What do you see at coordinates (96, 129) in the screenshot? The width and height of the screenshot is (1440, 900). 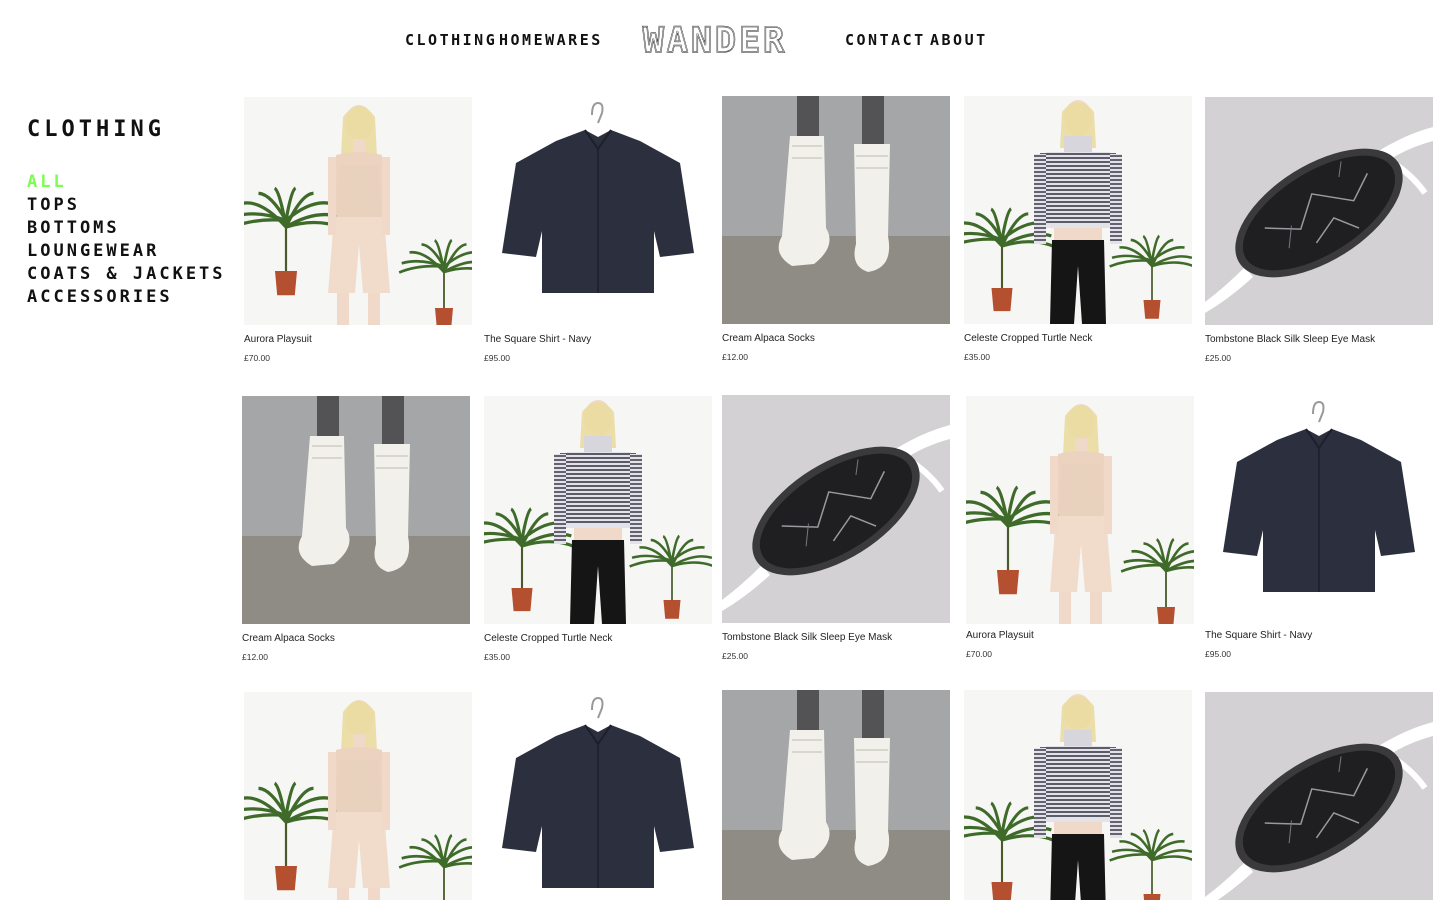 I see `sidebar-title: CLOTHING` at bounding box center [96, 129].